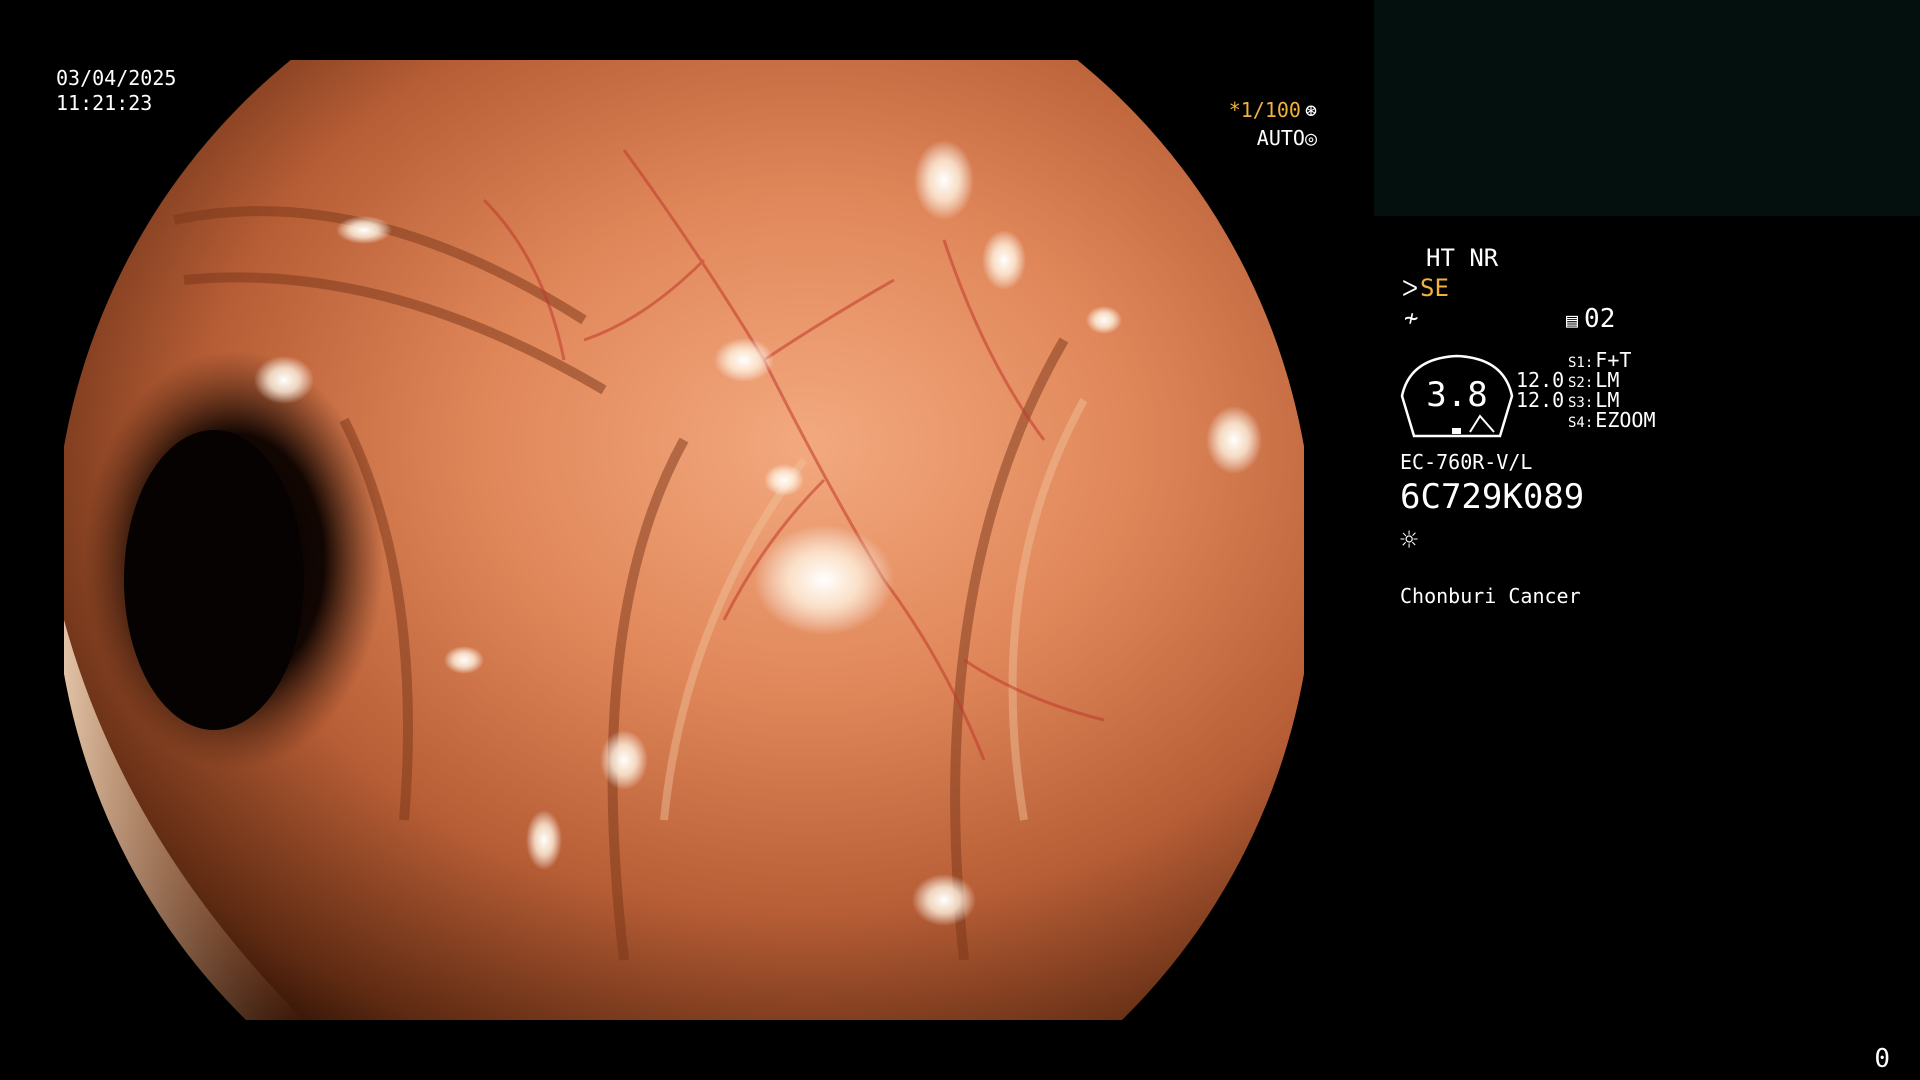 Image resolution: width=1920 pixels, height=1080 pixels. I want to click on sun-icon: ☼, so click(1409, 540).